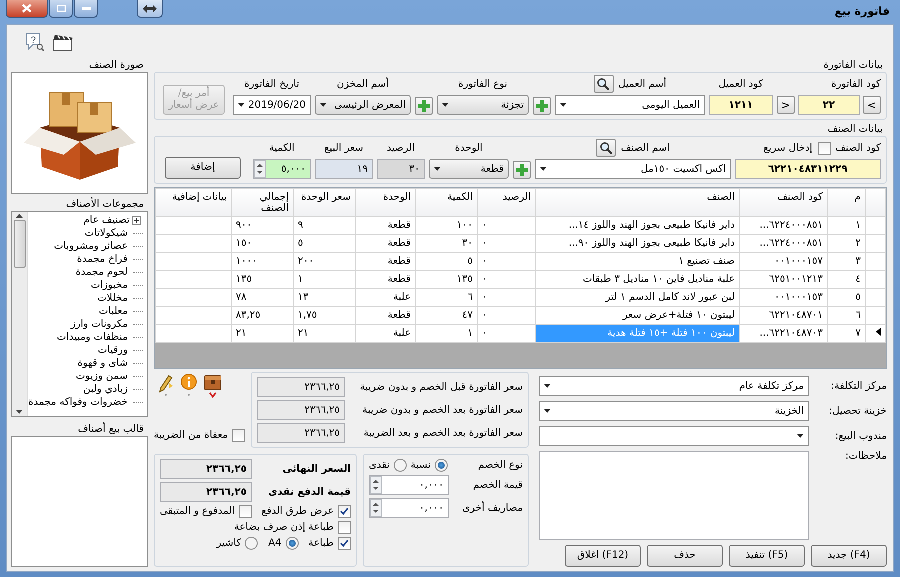 The height and width of the screenshot is (577, 900). I want to click on select-field: مركز تكلفة عام, so click(674, 386).